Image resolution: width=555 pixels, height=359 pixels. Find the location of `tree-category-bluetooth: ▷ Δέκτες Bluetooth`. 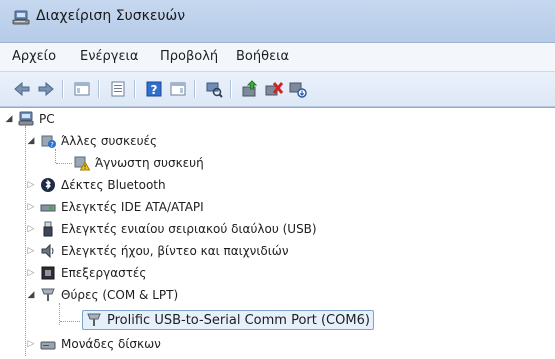

tree-category-bluetooth: ▷ Δέκτες Bluetooth is located at coordinates (96, 185).